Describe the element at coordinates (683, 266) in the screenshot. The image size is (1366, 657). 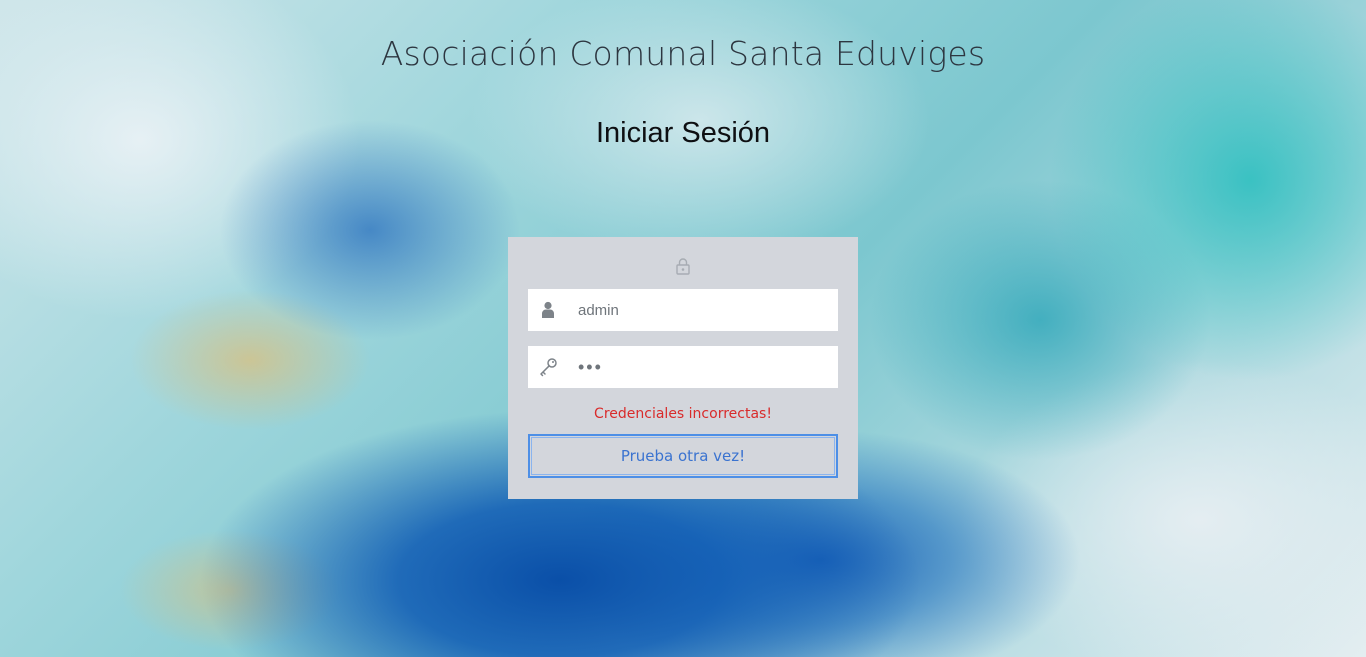
I see `lock-icon` at that location.